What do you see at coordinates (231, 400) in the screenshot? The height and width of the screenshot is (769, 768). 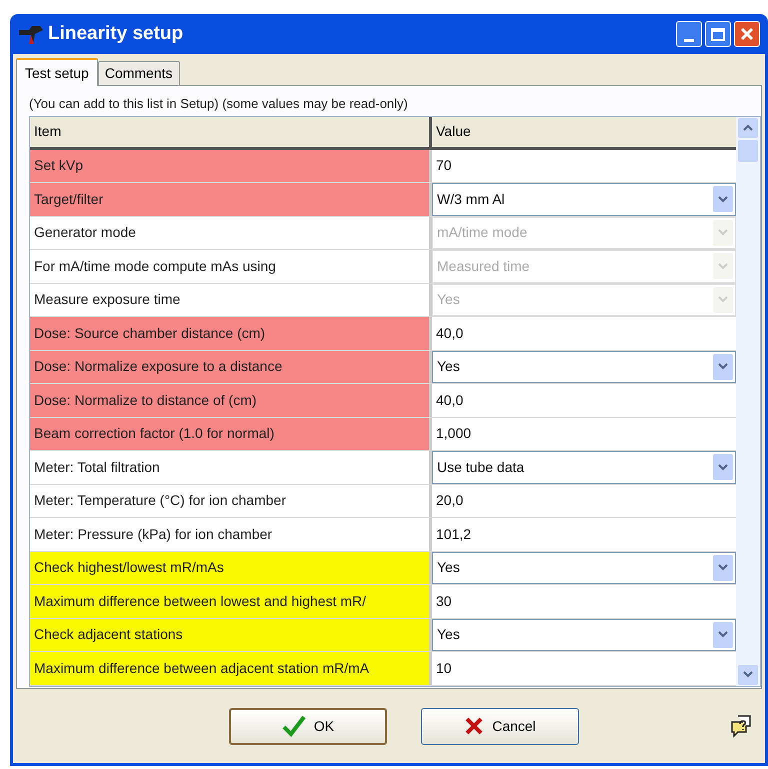 I see `item-cell: Dose: Normalize to distance of (cm)` at bounding box center [231, 400].